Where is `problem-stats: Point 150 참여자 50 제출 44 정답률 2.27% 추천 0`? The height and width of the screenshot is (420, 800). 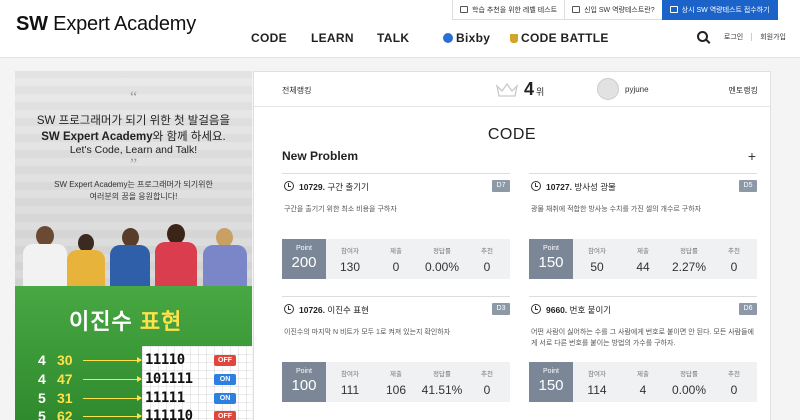
problem-stats: Point 150 참여자 50 제출 44 정답률 2.27% 추천 0 is located at coordinates (643, 259).